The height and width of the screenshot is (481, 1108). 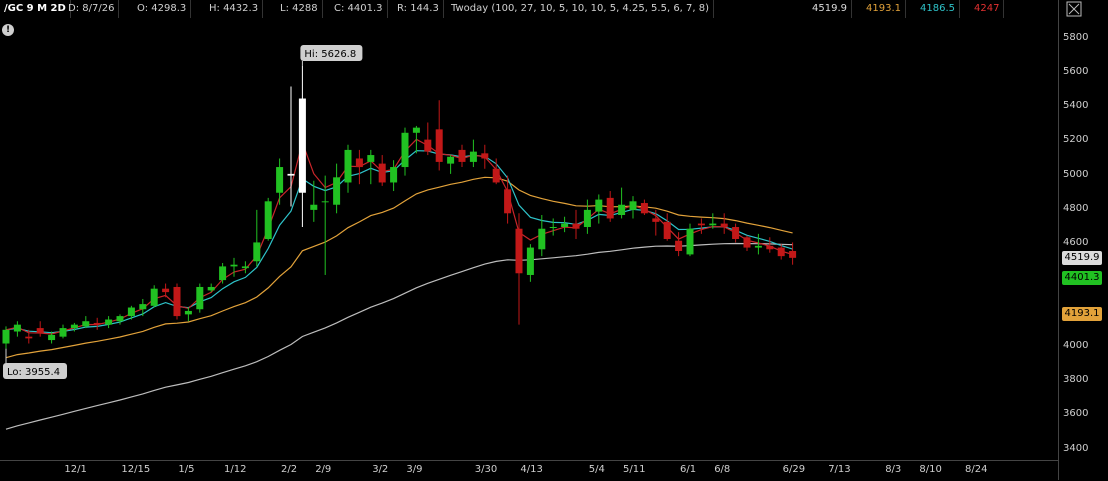 What do you see at coordinates (930, 469) in the screenshot?
I see `x-tick-label: 8/10` at bounding box center [930, 469].